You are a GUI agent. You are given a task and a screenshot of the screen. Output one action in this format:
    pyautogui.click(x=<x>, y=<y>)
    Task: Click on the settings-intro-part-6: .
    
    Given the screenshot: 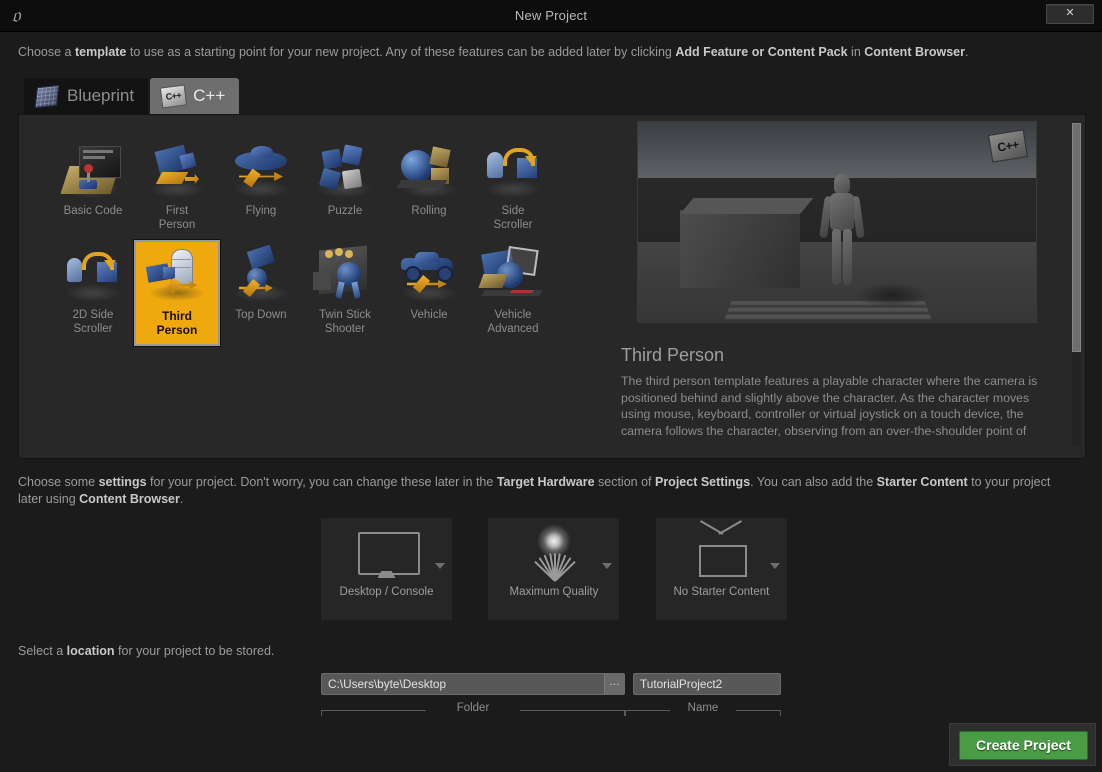 What is the action you would take?
    pyautogui.click(x=181, y=499)
    